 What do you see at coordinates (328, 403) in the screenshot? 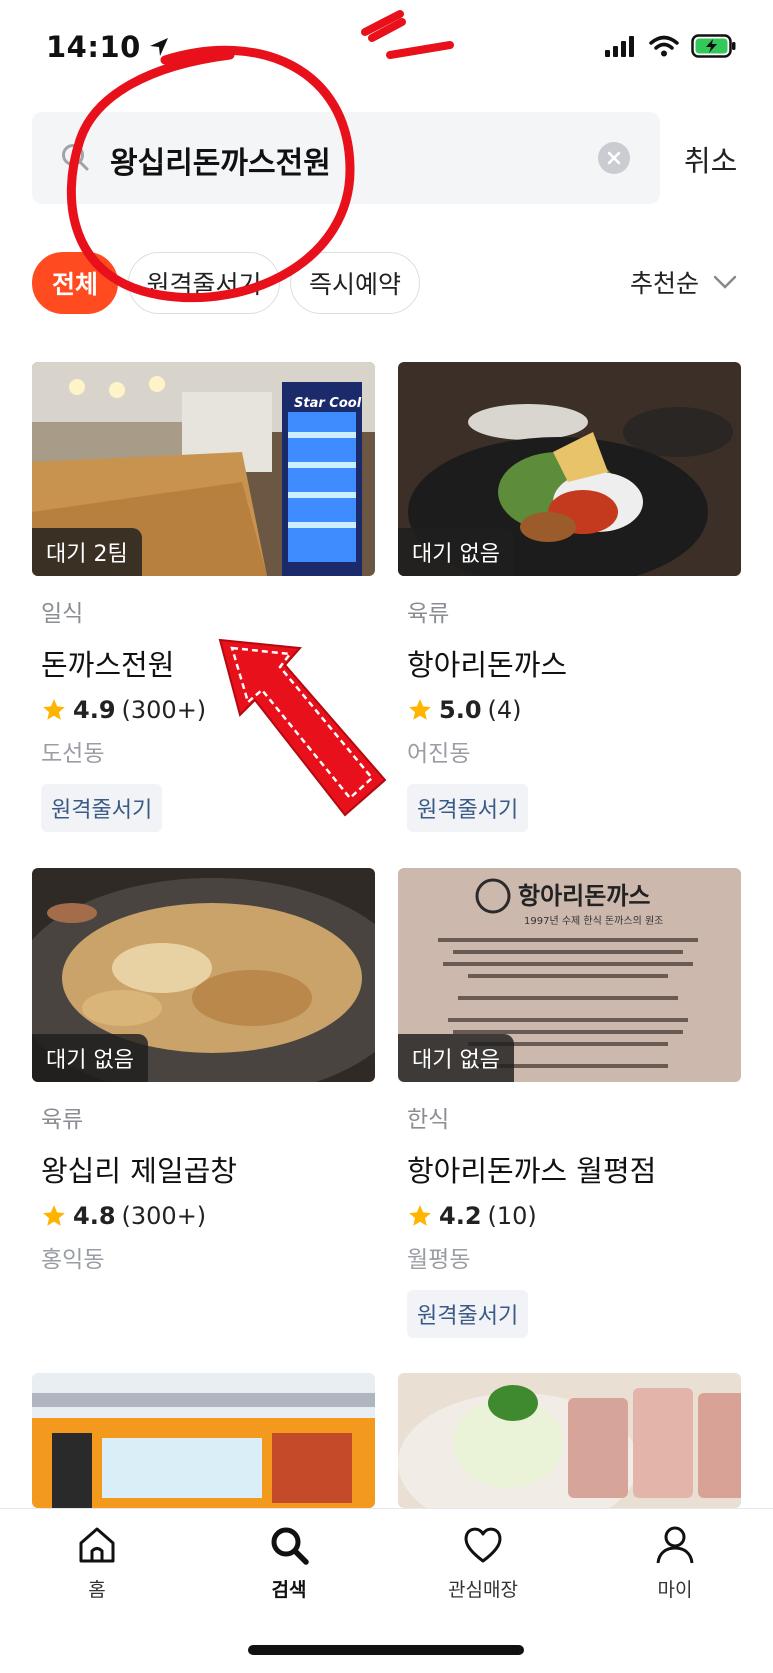
I see `fridge-brand-text: Star Cool` at bounding box center [328, 403].